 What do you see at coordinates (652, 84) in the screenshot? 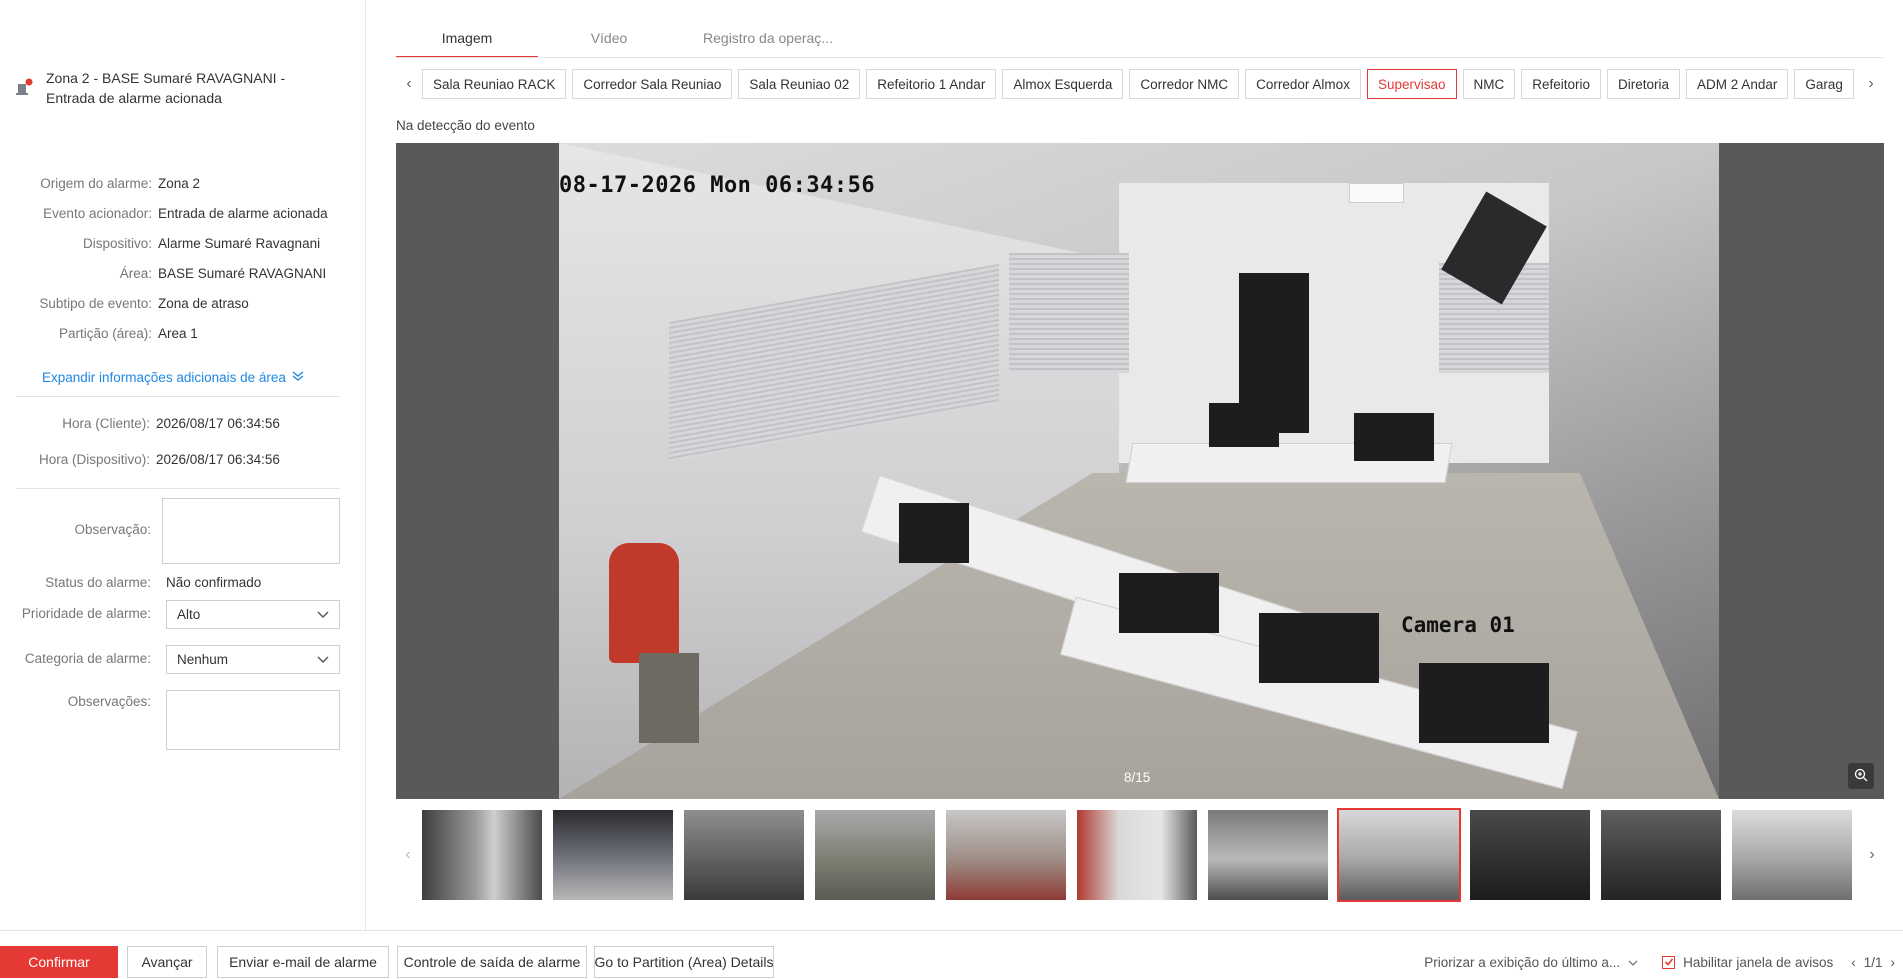
I see `camera-button: Corredor Sala Reuniao` at bounding box center [652, 84].